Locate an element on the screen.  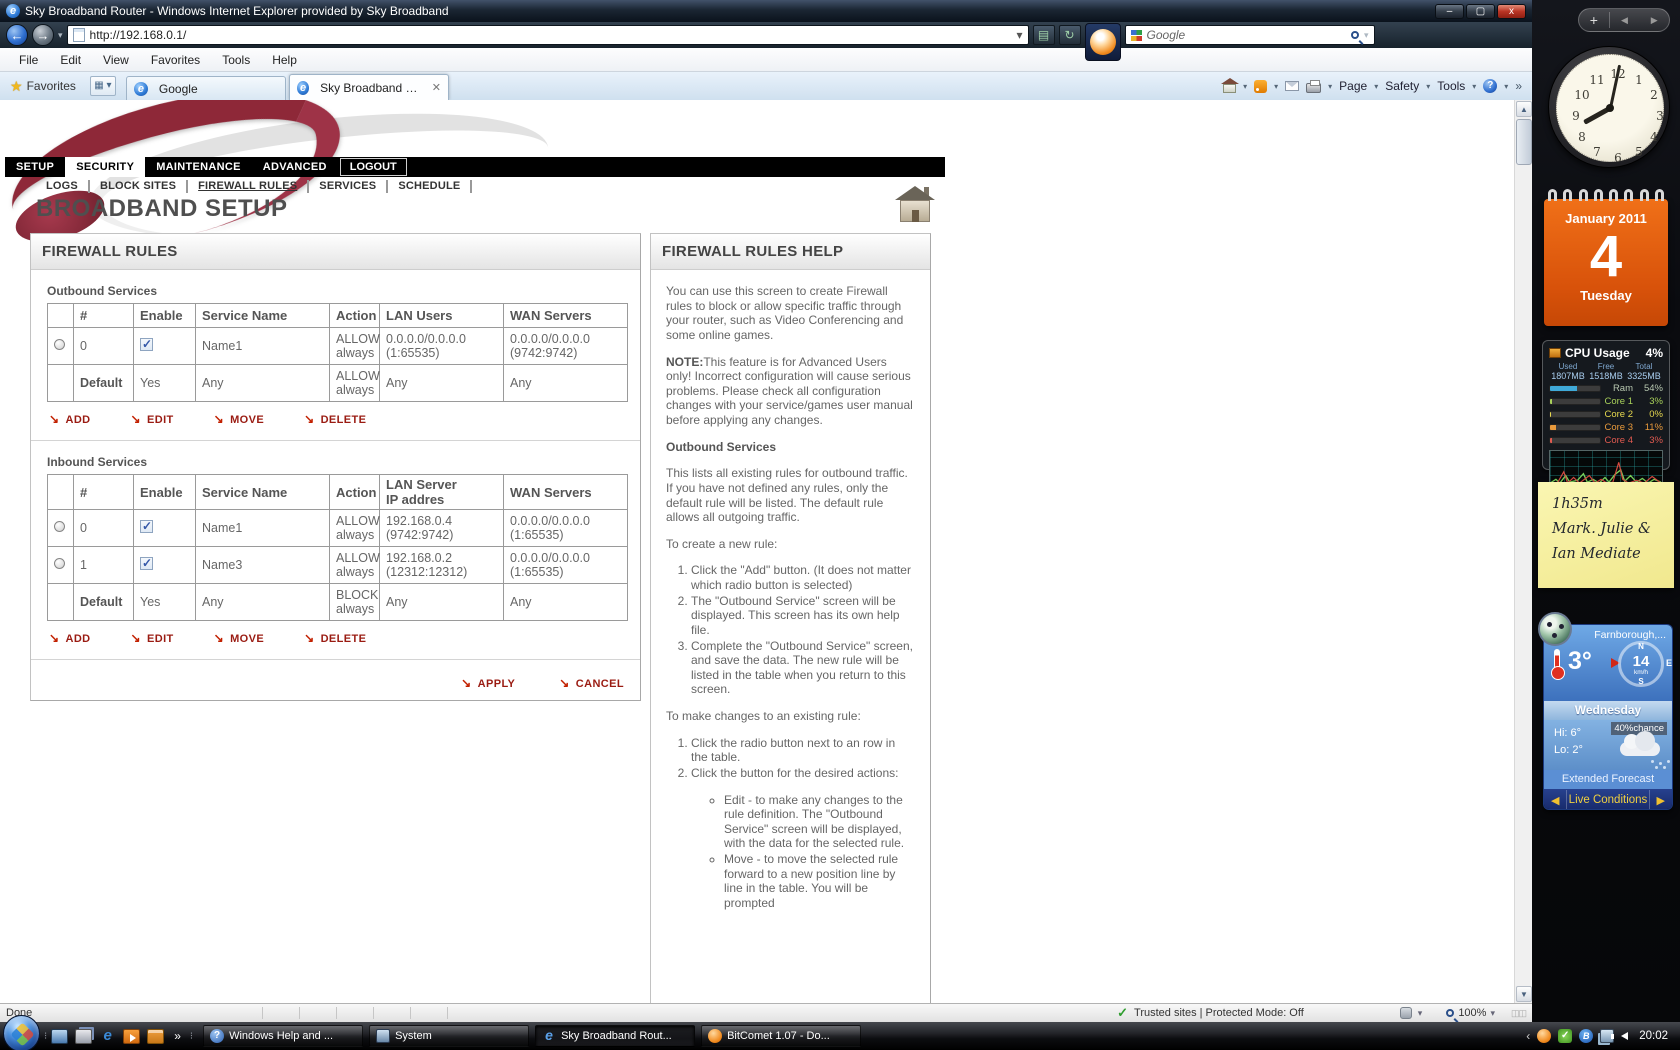
page-menu: Page is located at coordinates (1353, 86).